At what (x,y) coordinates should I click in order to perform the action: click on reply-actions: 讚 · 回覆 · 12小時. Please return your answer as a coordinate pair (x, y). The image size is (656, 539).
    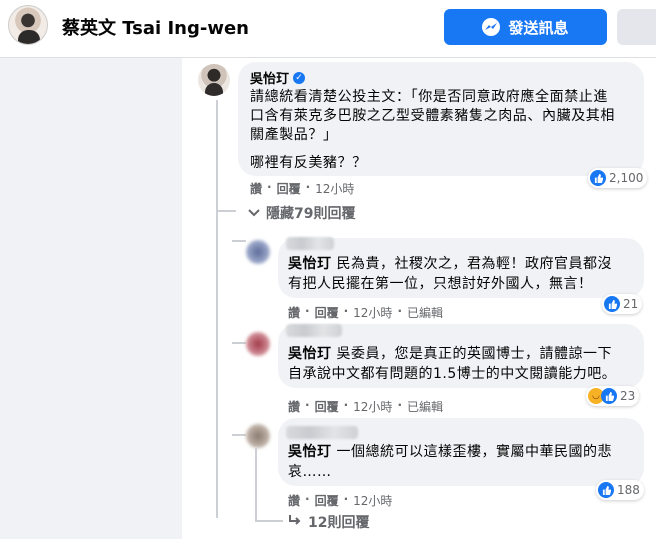
    Looking at the image, I should click on (340, 500).